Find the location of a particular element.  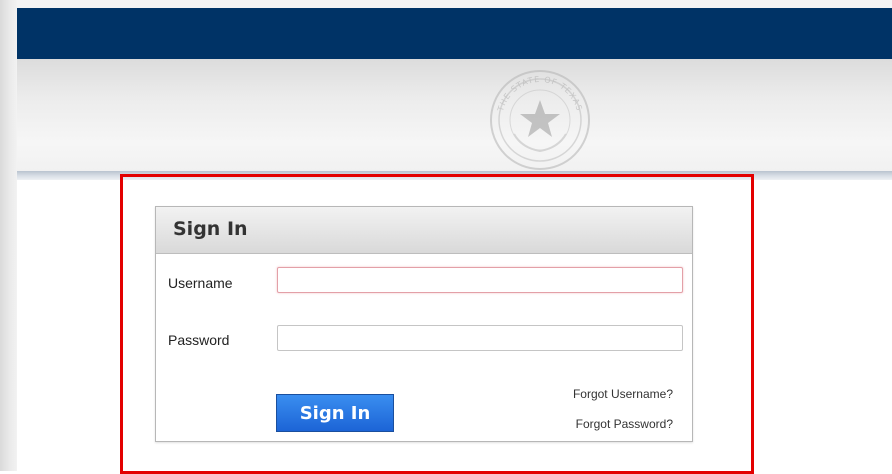

password-input is located at coordinates (480, 338).